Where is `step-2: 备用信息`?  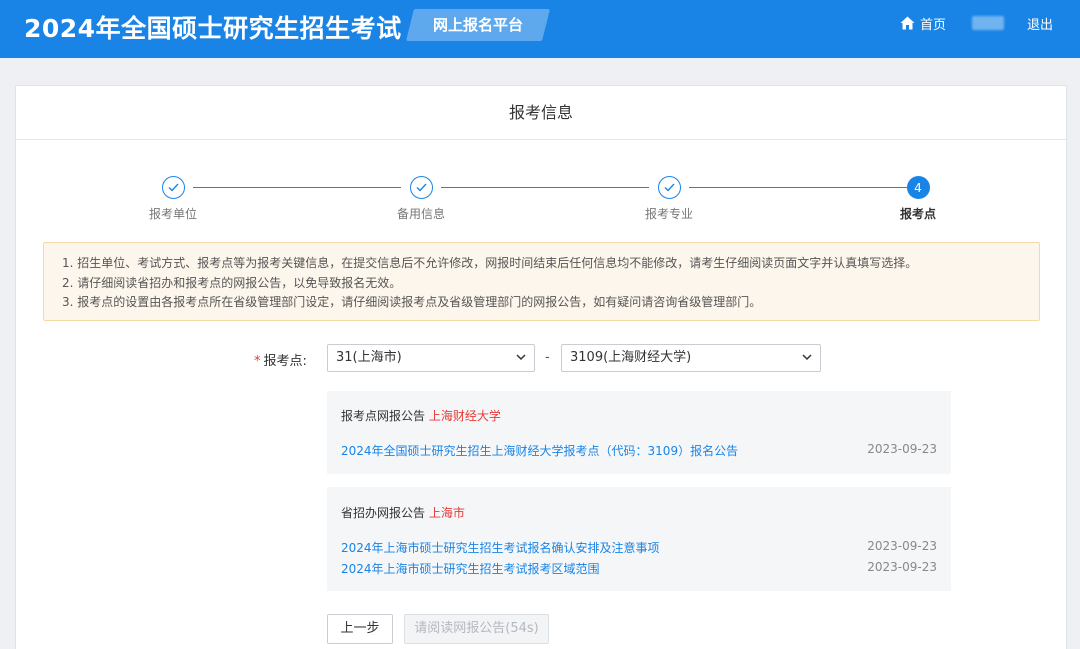 step-2: 备用信息 is located at coordinates (421, 199).